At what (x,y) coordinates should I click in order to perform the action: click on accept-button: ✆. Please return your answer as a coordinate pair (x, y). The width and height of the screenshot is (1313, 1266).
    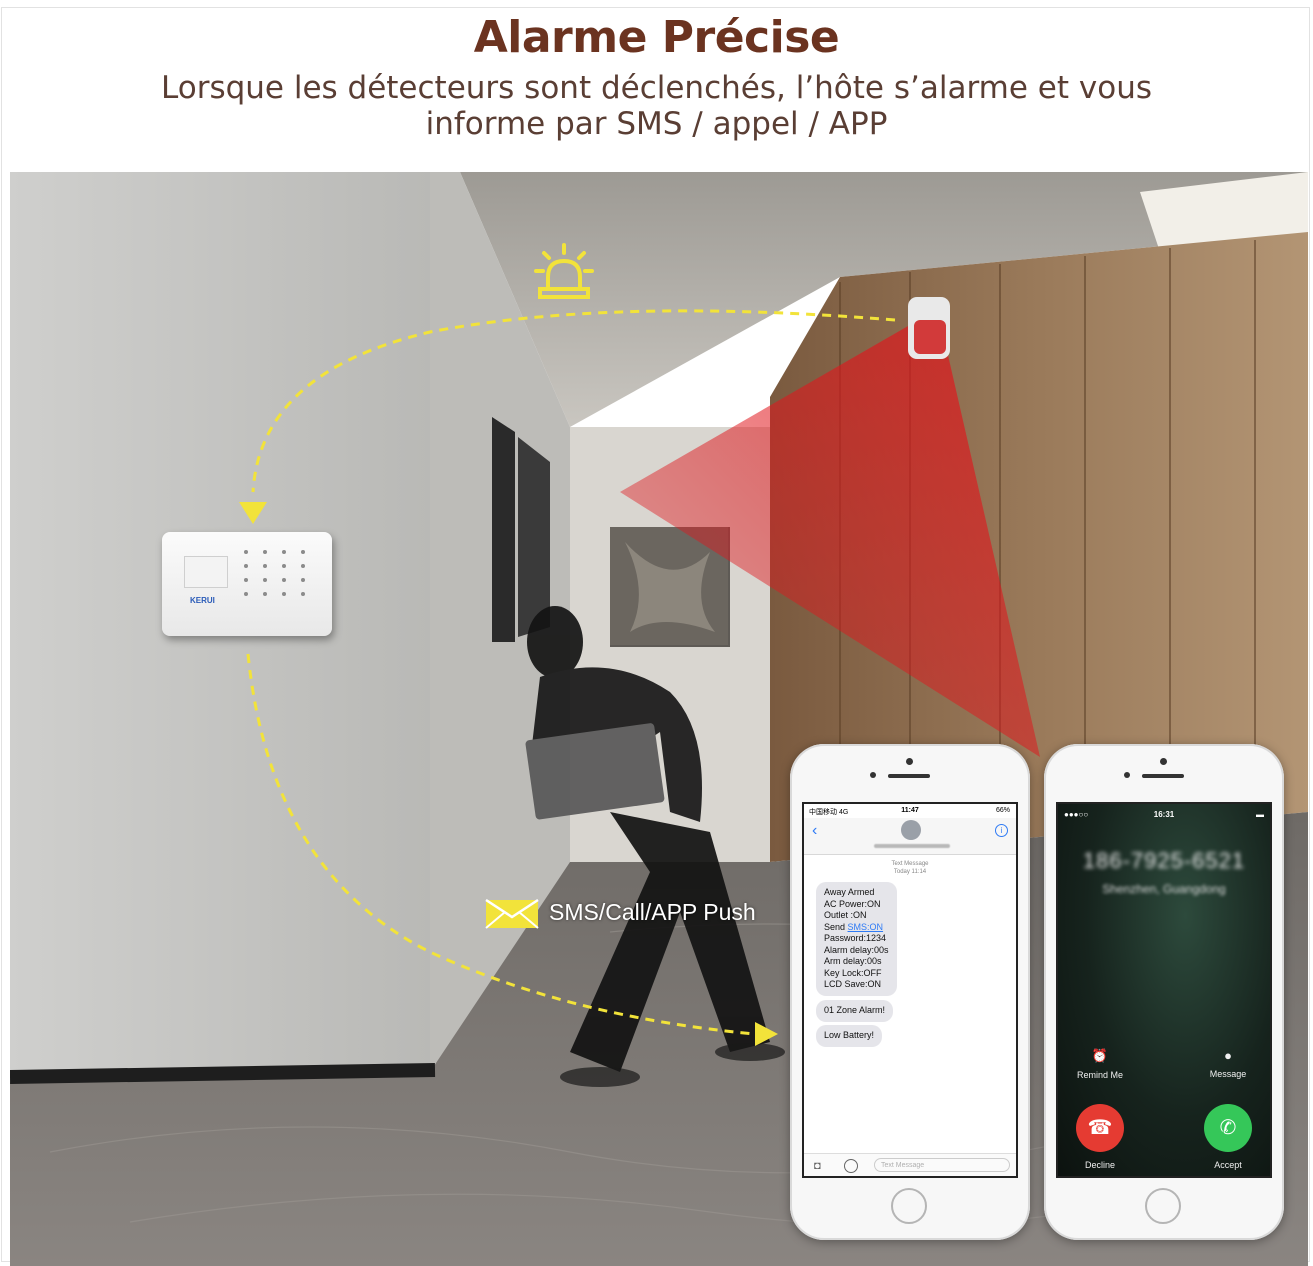
    Looking at the image, I should click on (1228, 1128).